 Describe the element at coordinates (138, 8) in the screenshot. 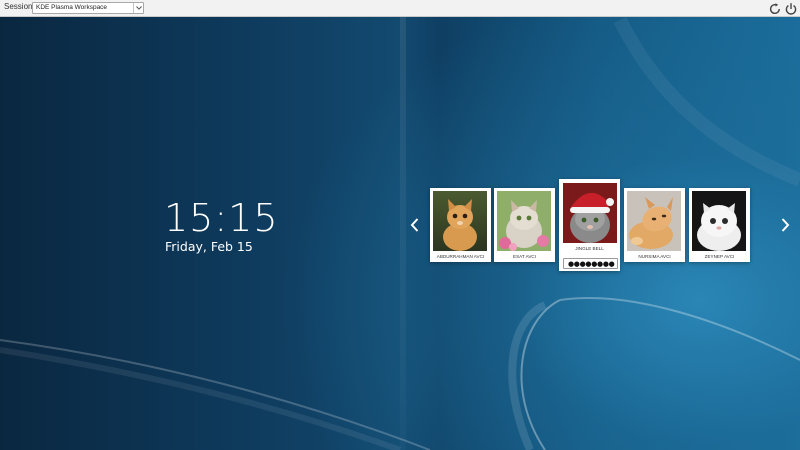

I see `chevron-down-icon` at that location.